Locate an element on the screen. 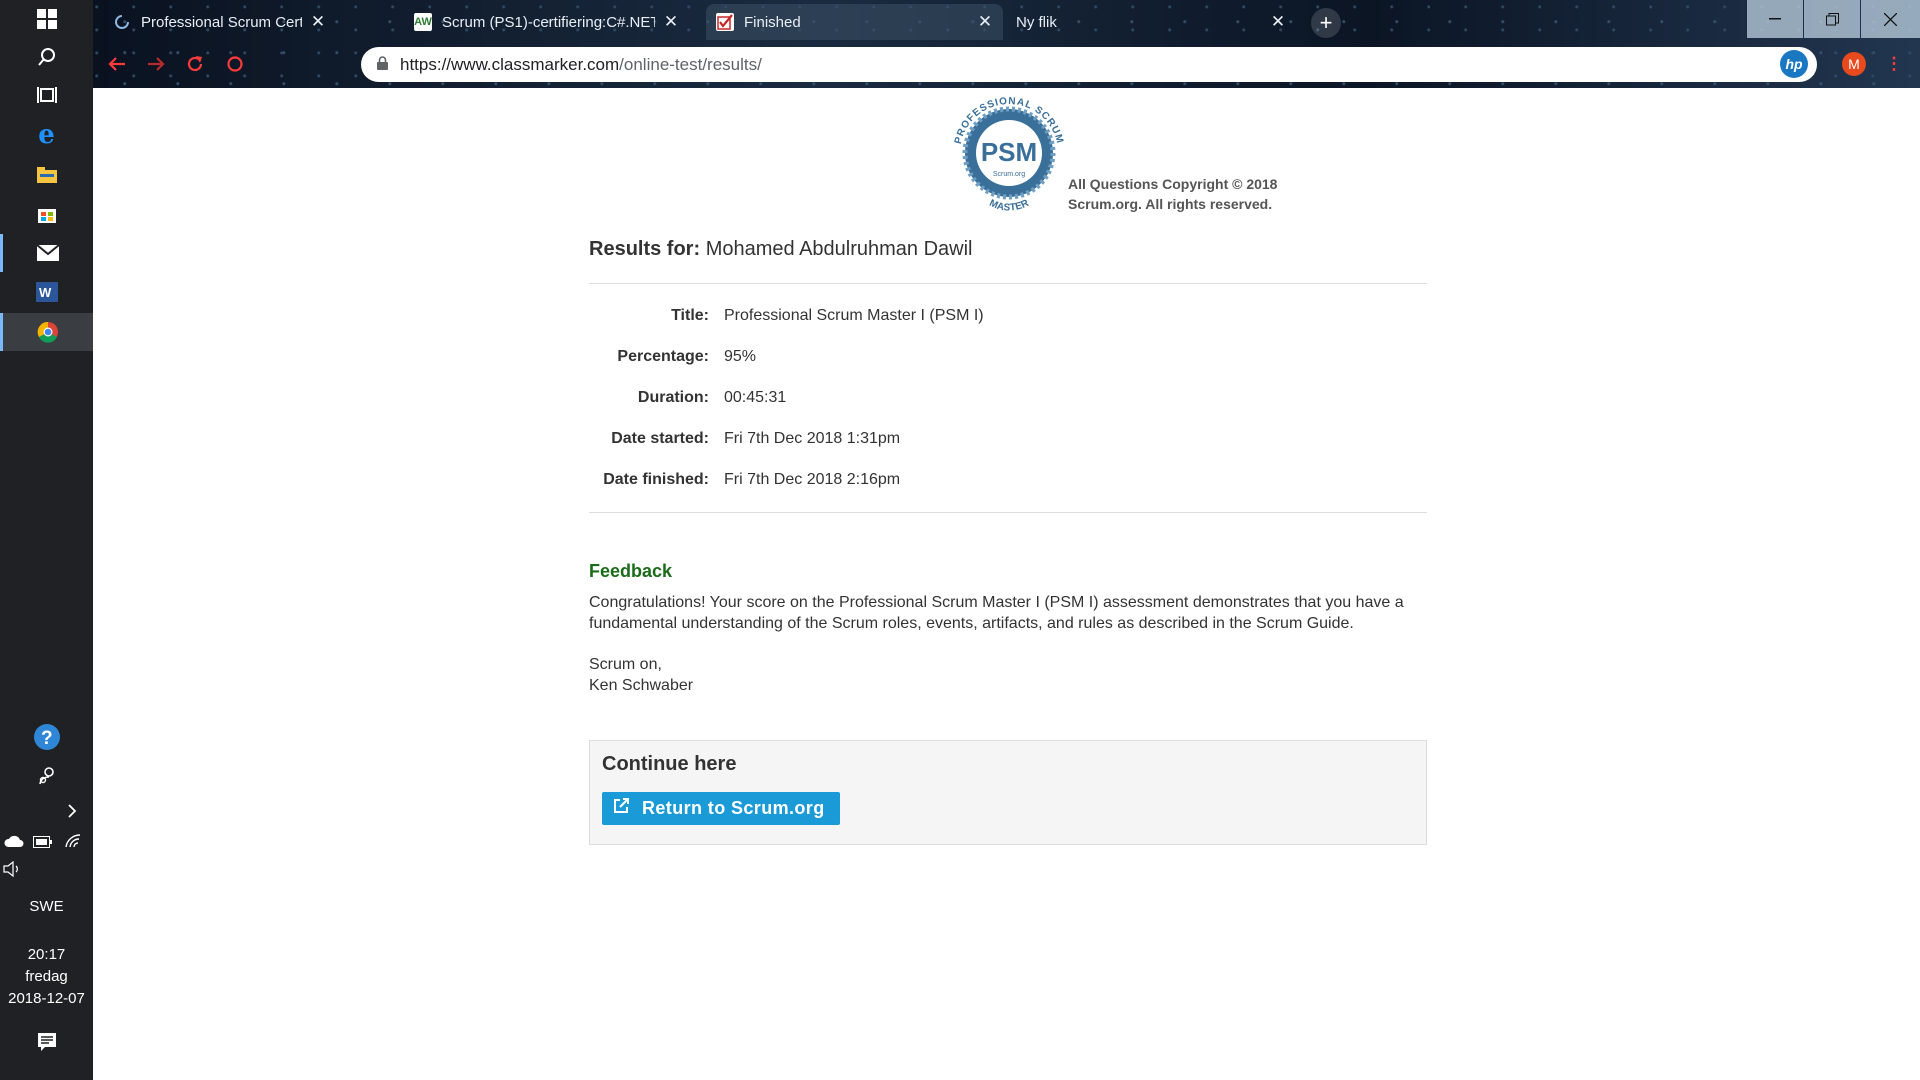  clock-date: 2018-12-07 is located at coordinates (46, 998).